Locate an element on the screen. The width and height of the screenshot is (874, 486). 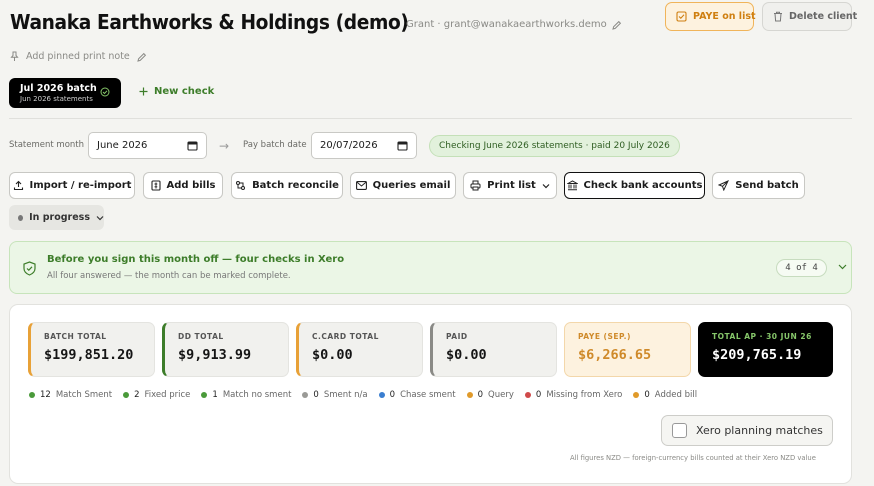
mail-icon is located at coordinates (361, 185).